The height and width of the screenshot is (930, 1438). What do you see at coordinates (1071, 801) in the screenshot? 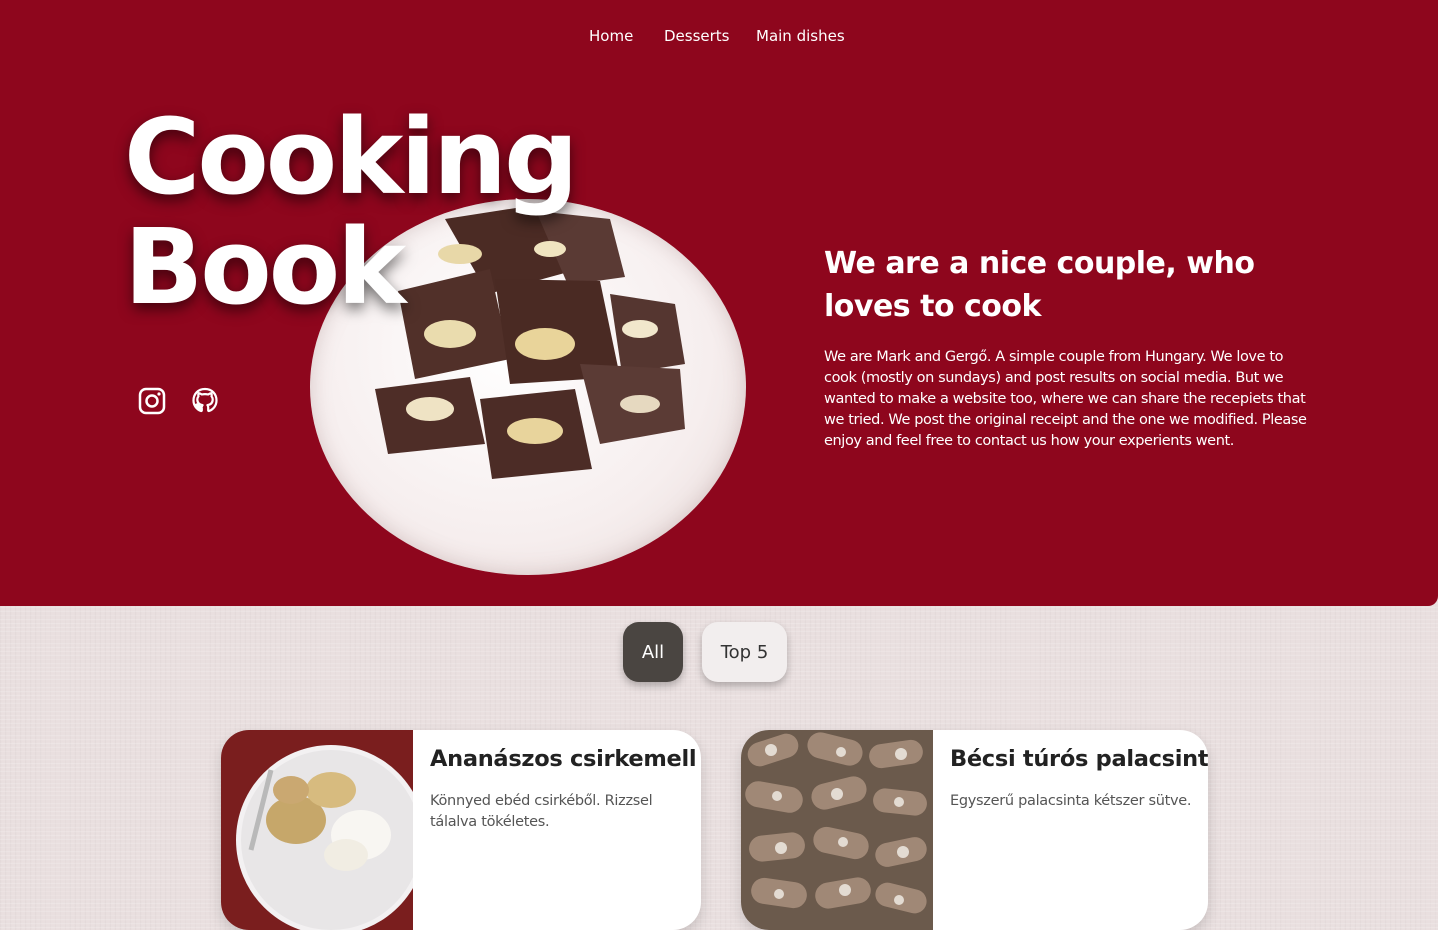
I see `recipe-description: Egyszerű palacsinta kétszer sütve.` at bounding box center [1071, 801].